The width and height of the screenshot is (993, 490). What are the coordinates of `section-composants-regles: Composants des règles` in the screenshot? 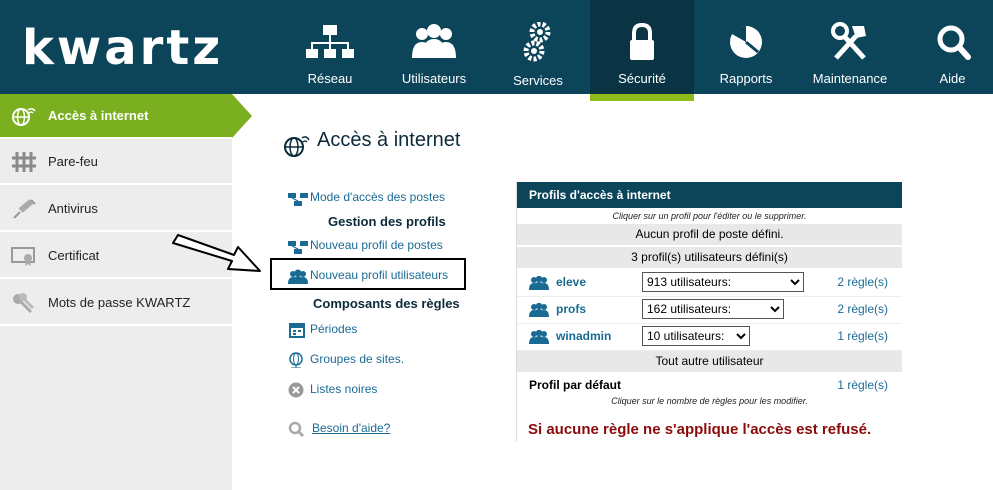 It's located at (386, 303).